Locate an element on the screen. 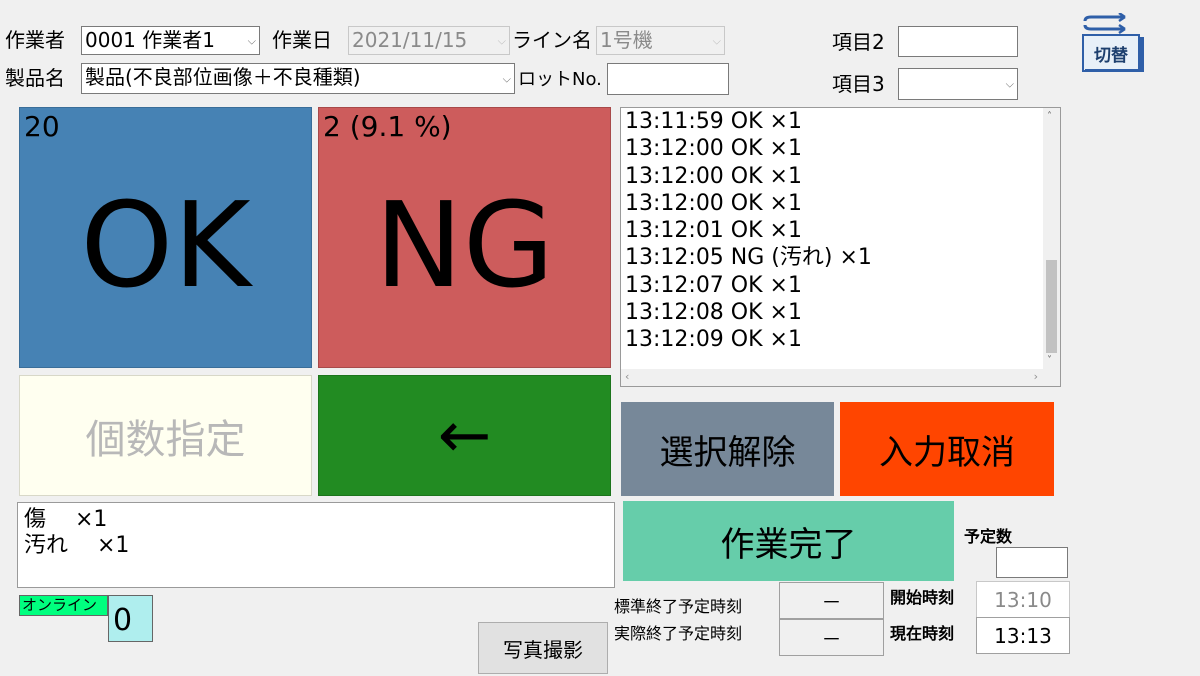  list-item: 13:12:01 OK ×1 is located at coordinates (832, 230).